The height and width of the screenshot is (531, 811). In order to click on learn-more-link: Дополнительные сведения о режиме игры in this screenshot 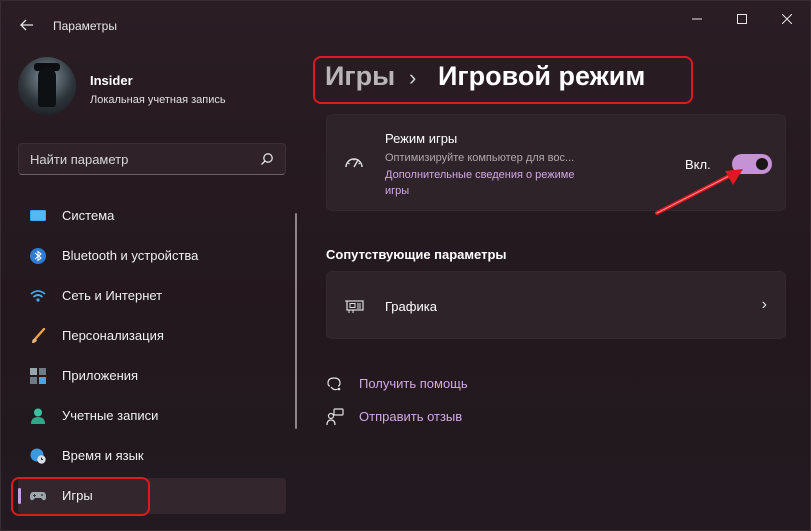, I will do `click(480, 183)`.